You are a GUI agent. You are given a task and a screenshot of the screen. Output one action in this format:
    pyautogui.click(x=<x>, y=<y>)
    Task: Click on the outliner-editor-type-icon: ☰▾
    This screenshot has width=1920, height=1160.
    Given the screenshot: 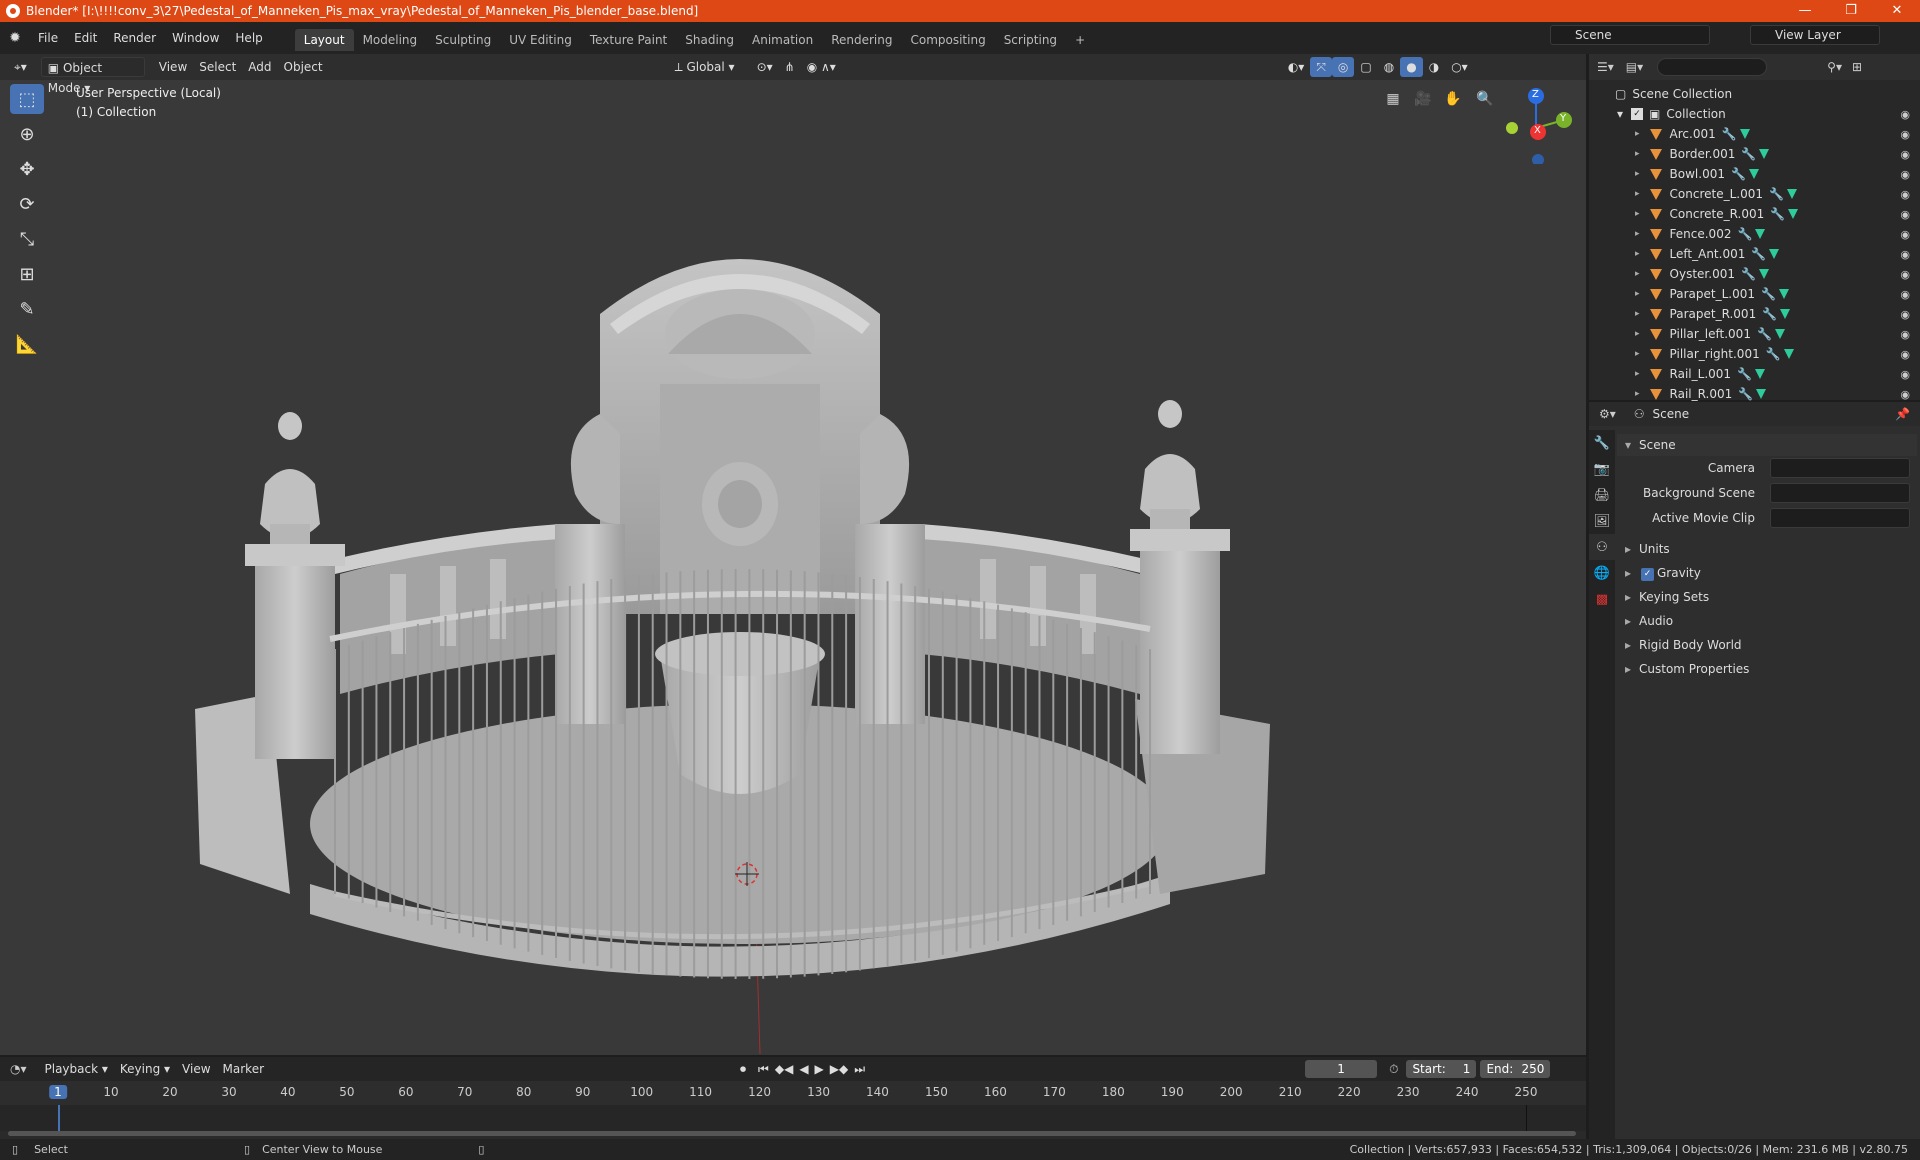 What is the action you would take?
    pyautogui.click(x=1605, y=67)
    